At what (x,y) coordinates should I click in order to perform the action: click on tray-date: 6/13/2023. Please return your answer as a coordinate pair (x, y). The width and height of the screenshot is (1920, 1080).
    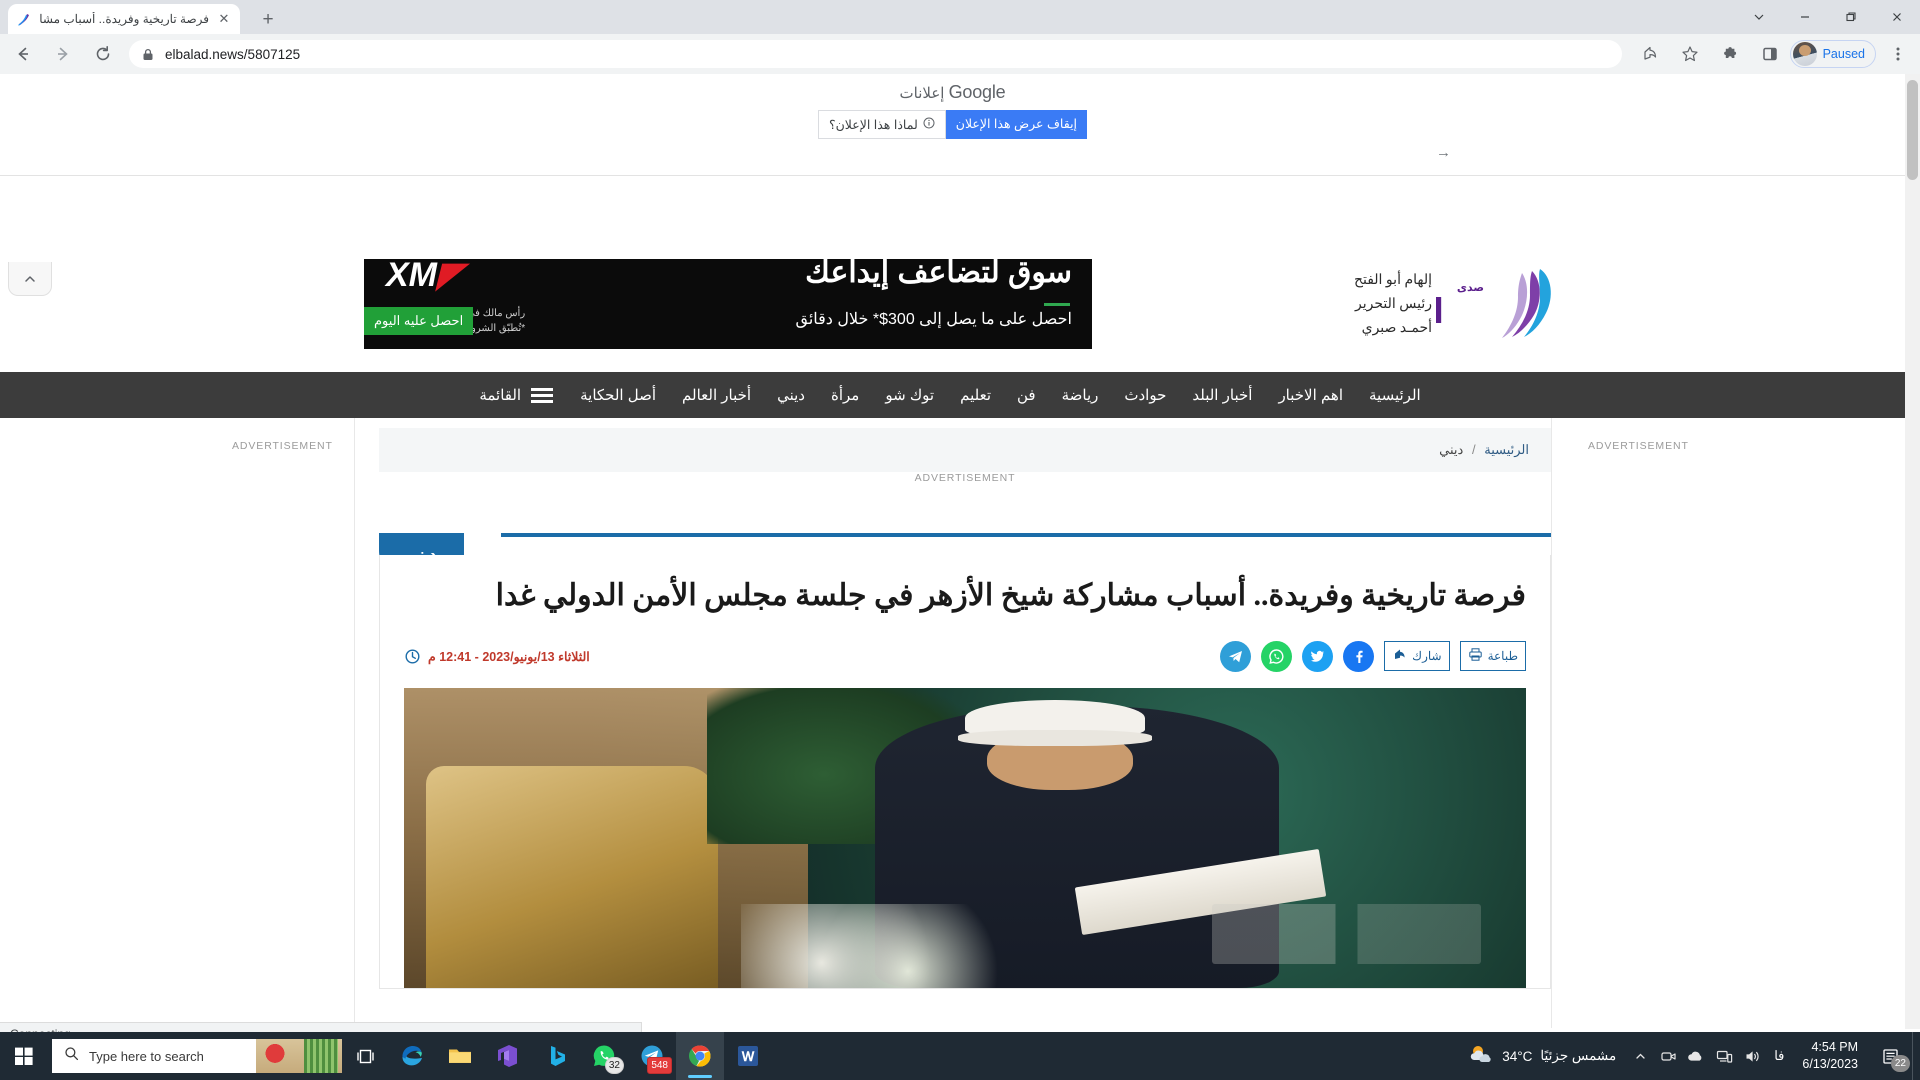
    Looking at the image, I should click on (1830, 1064).